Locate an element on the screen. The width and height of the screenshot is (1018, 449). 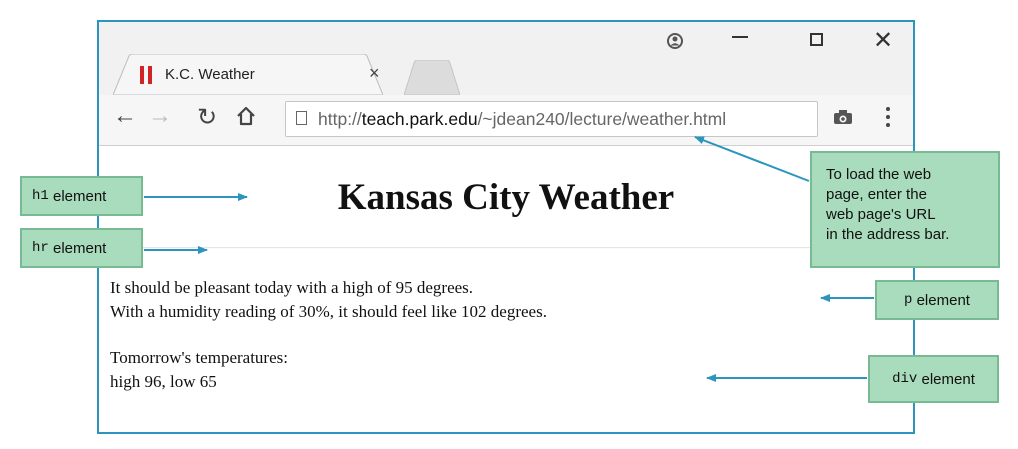
p-callout: p element is located at coordinates (937, 300).